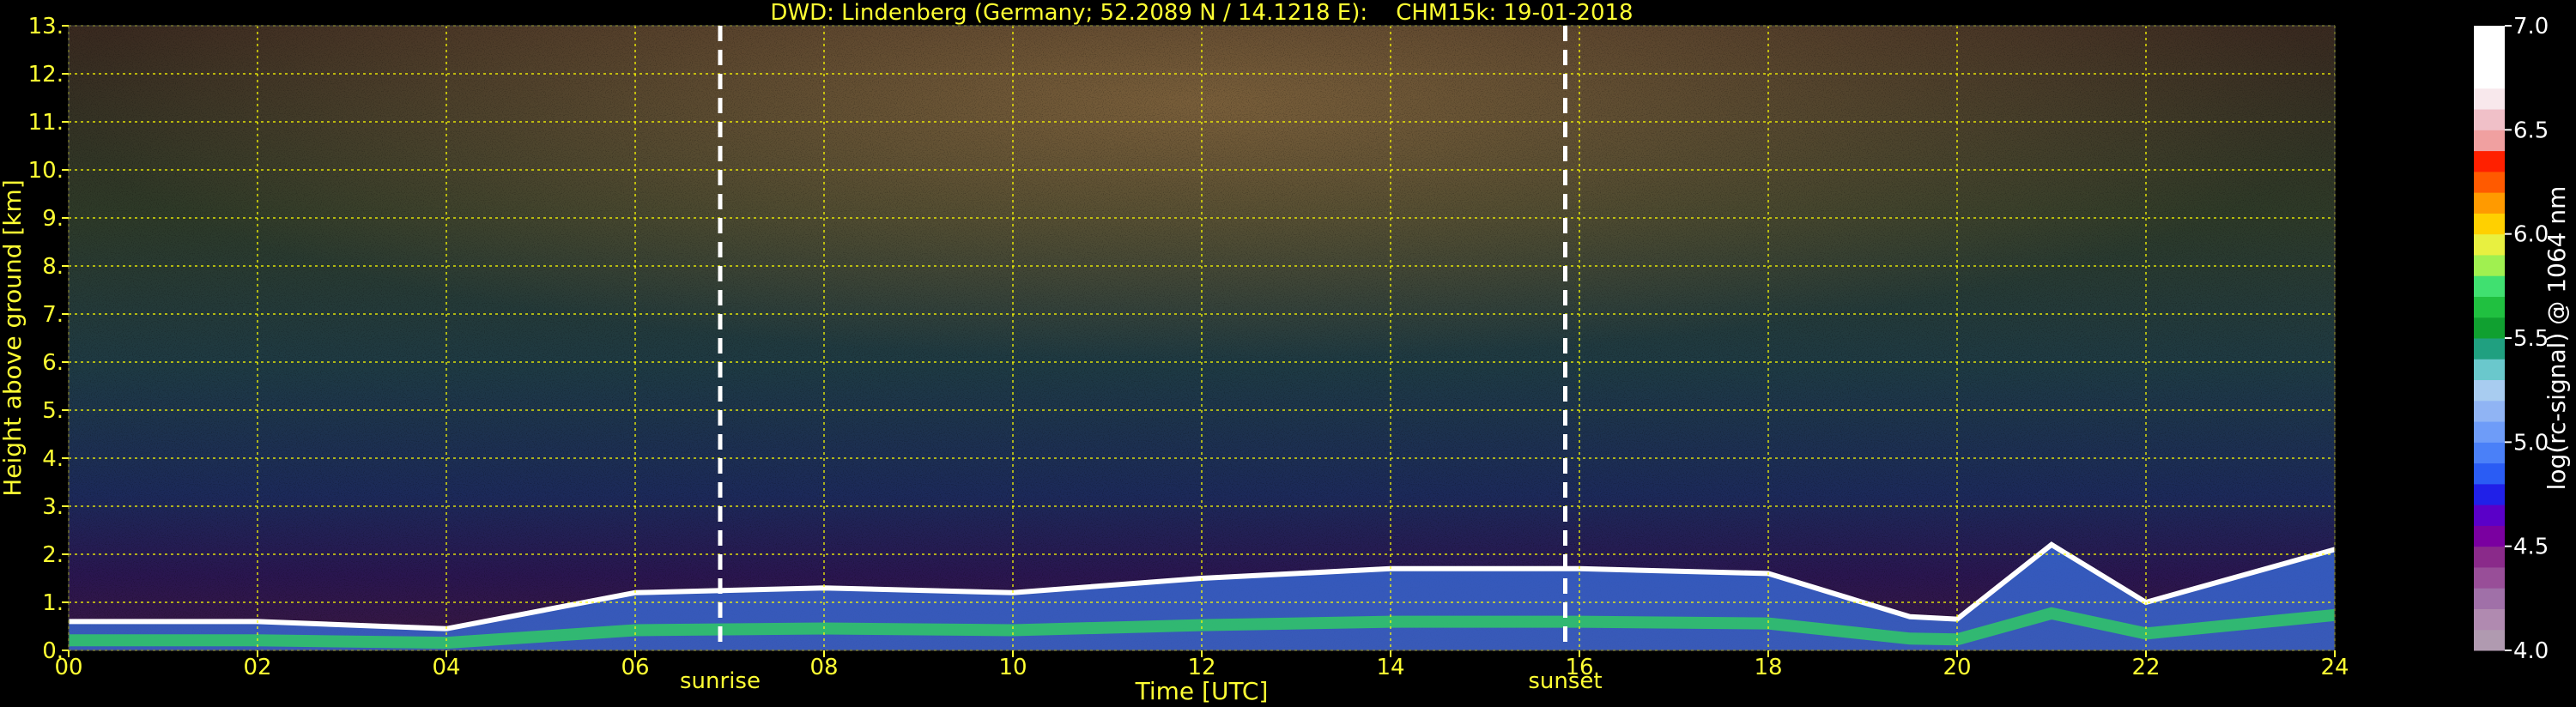  What do you see at coordinates (53, 315) in the screenshot?
I see `y-tick-label: 7.` at bounding box center [53, 315].